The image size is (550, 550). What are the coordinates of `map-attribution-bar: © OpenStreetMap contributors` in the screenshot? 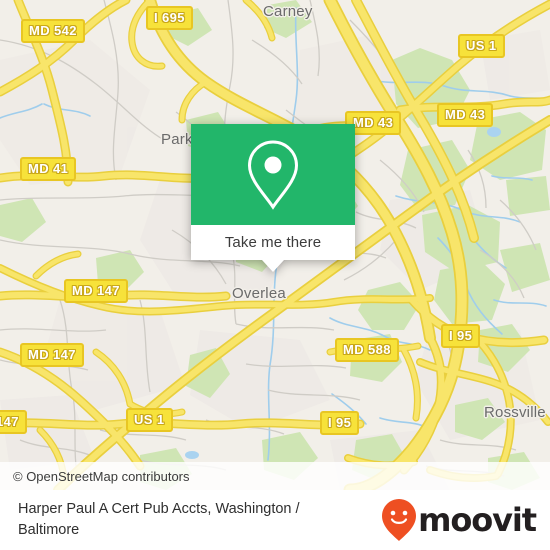 It's located at (275, 476).